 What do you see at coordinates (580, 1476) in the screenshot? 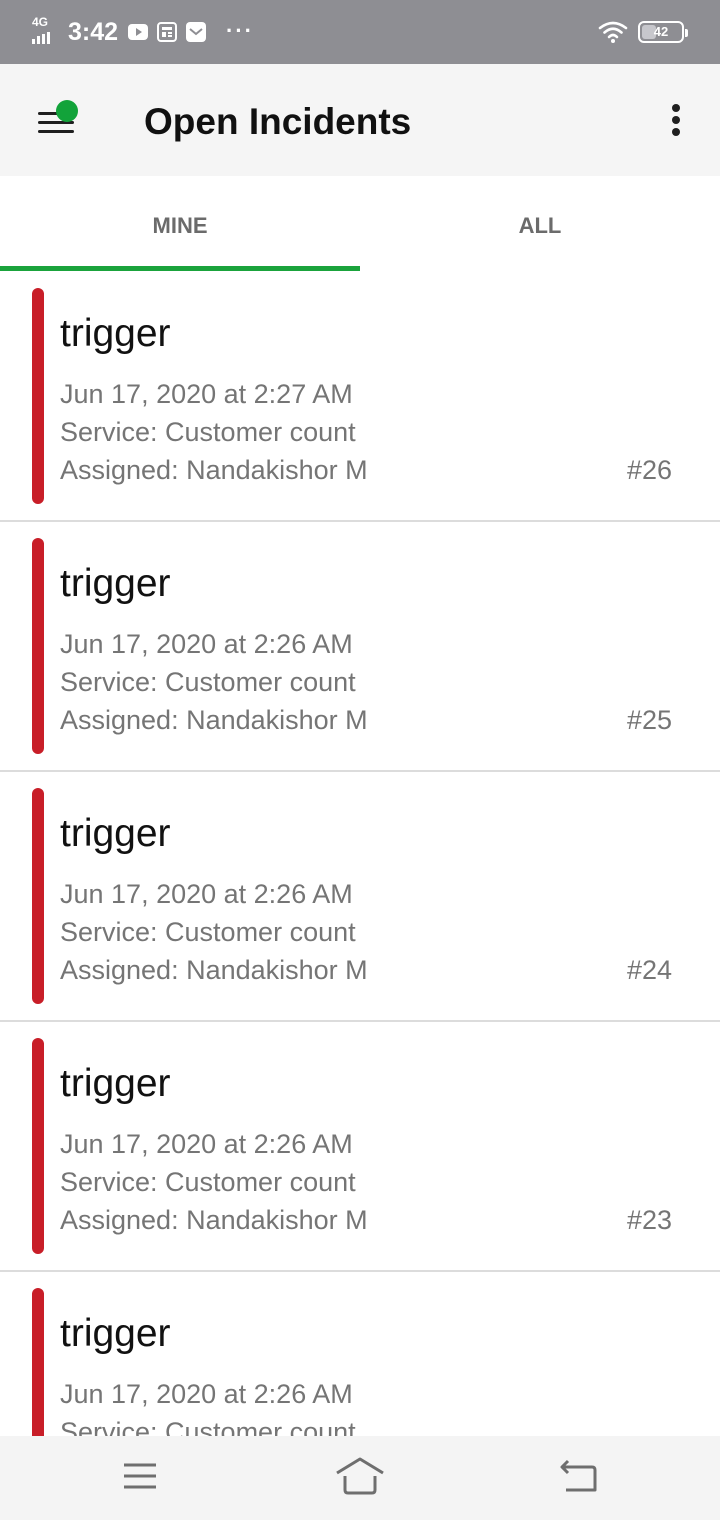
I see `back-icon` at bounding box center [580, 1476].